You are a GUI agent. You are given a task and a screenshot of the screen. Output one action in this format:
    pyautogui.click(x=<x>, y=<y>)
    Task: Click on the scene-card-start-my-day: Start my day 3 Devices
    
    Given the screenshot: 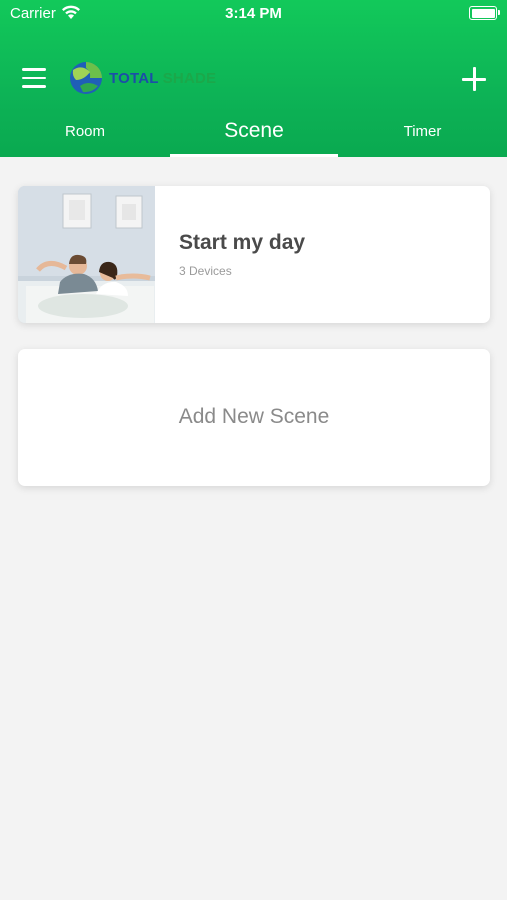 What is the action you would take?
    pyautogui.click(x=254, y=254)
    